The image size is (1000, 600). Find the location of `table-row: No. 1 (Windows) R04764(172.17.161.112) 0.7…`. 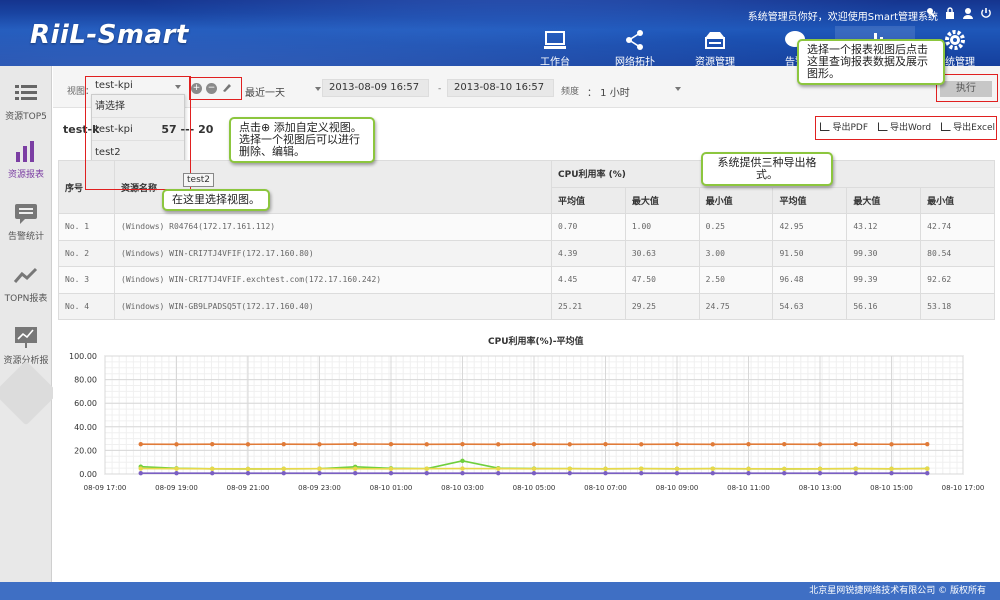

table-row: No. 1 (Windows) R04764(172.17.161.112) 0.7… is located at coordinates (526, 227).